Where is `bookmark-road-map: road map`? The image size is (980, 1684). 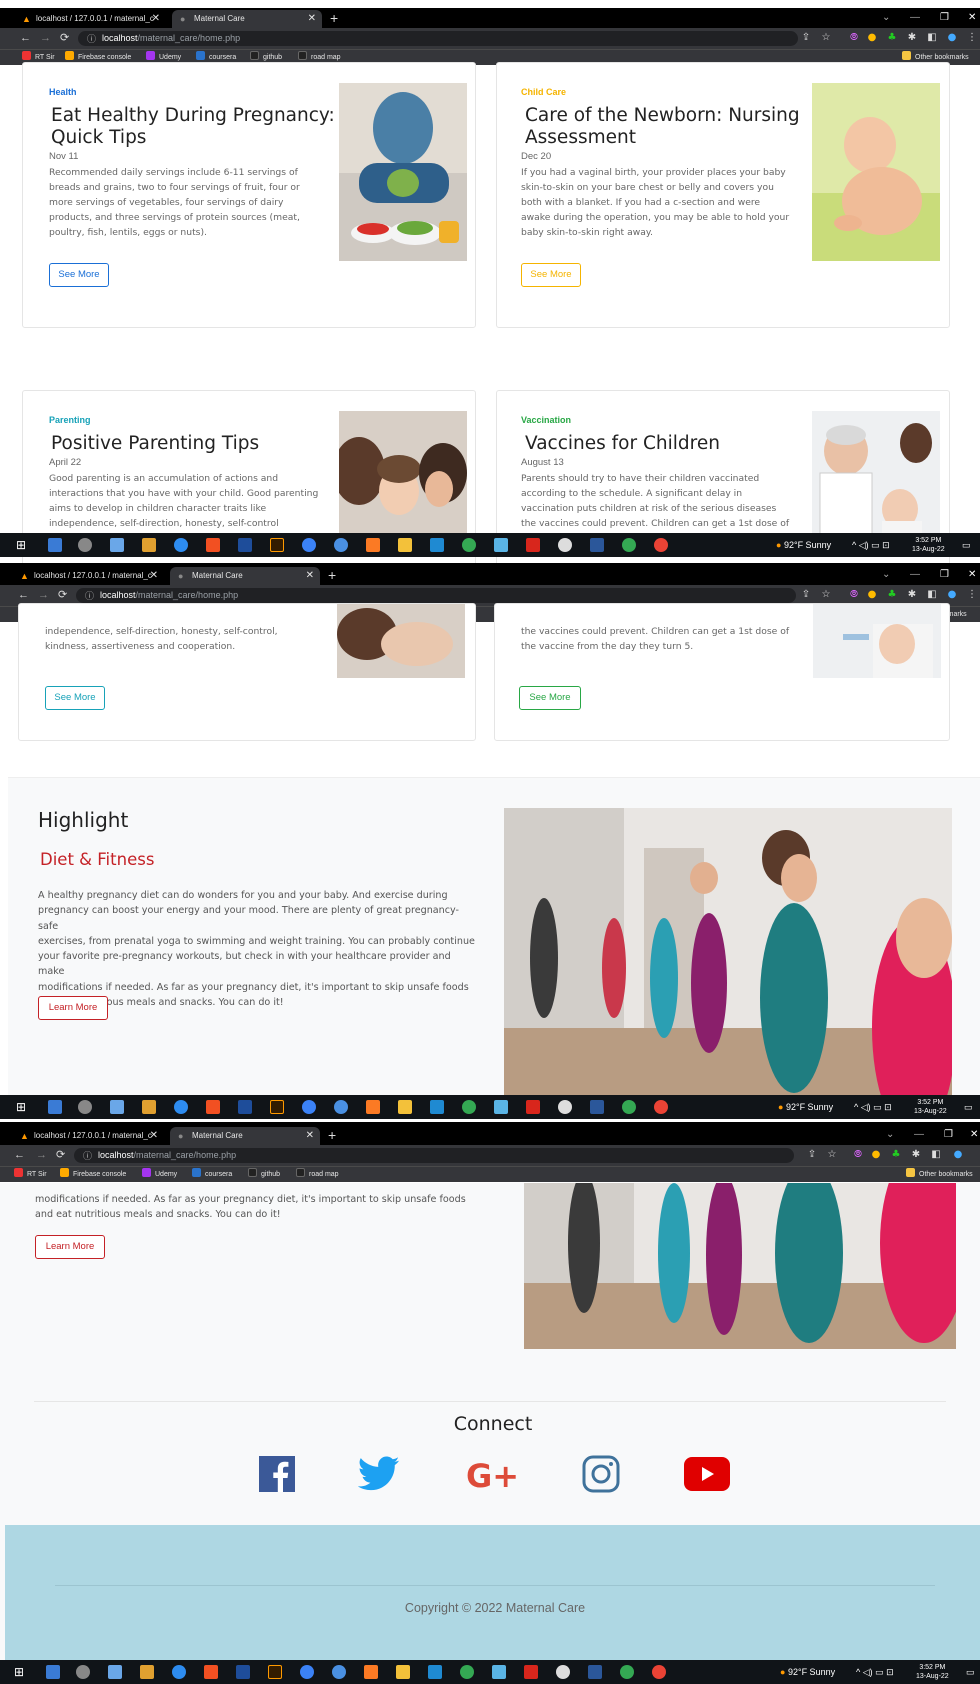 bookmark-road-map: road map is located at coordinates (317, 1175).